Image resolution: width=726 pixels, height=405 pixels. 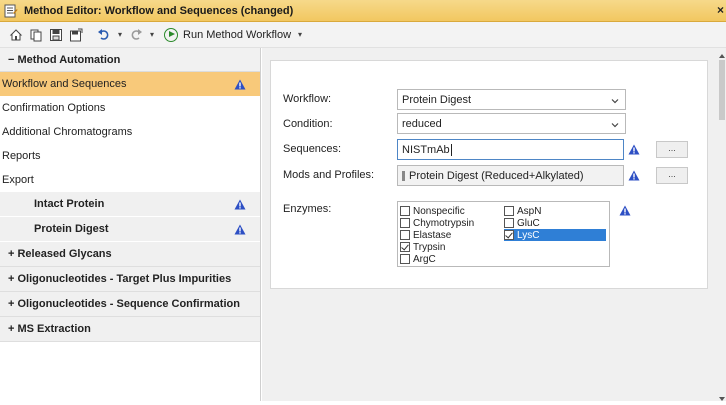 I want to click on enzyme-gluc: GluC, so click(x=522, y=223).